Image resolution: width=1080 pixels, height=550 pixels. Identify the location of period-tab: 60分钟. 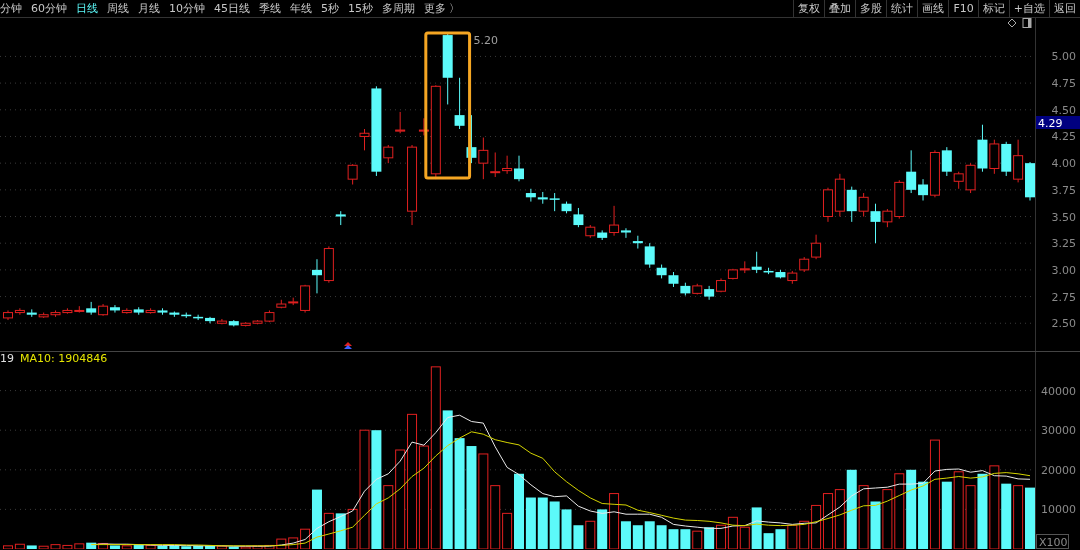
(49, 9).